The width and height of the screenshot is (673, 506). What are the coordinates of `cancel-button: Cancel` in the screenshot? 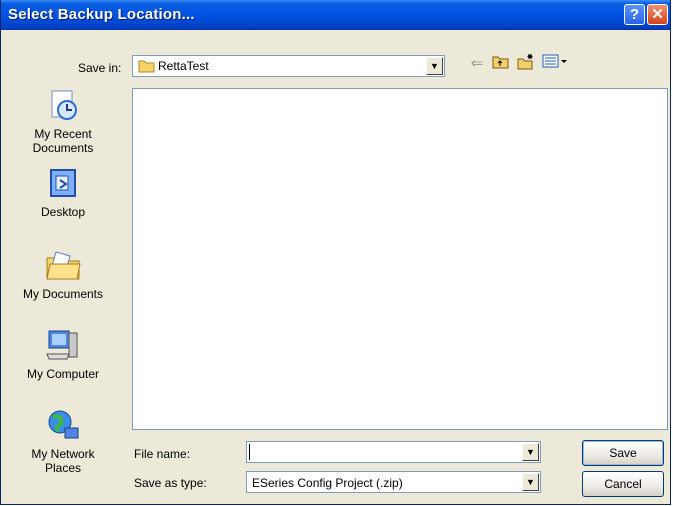 It's located at (623, 484).